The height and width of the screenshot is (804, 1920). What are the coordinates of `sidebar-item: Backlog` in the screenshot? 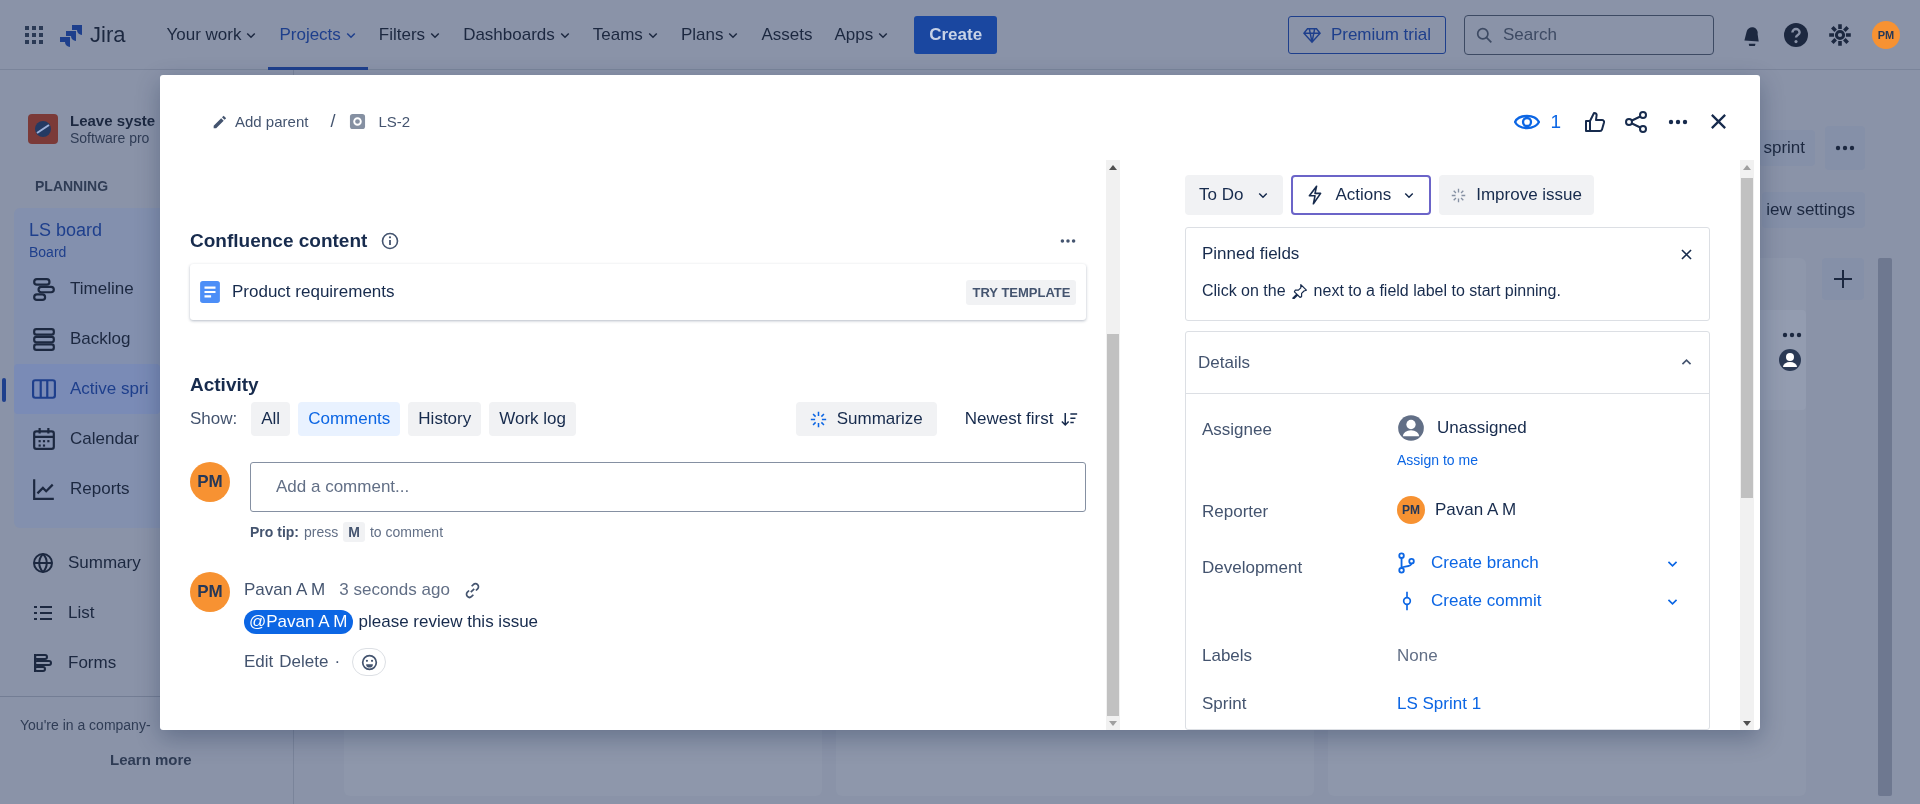 It's located at (87, 339).